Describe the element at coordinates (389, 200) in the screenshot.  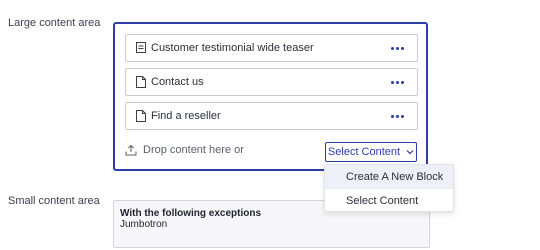
I see `menu-item-select-content: Select Content` at that location.